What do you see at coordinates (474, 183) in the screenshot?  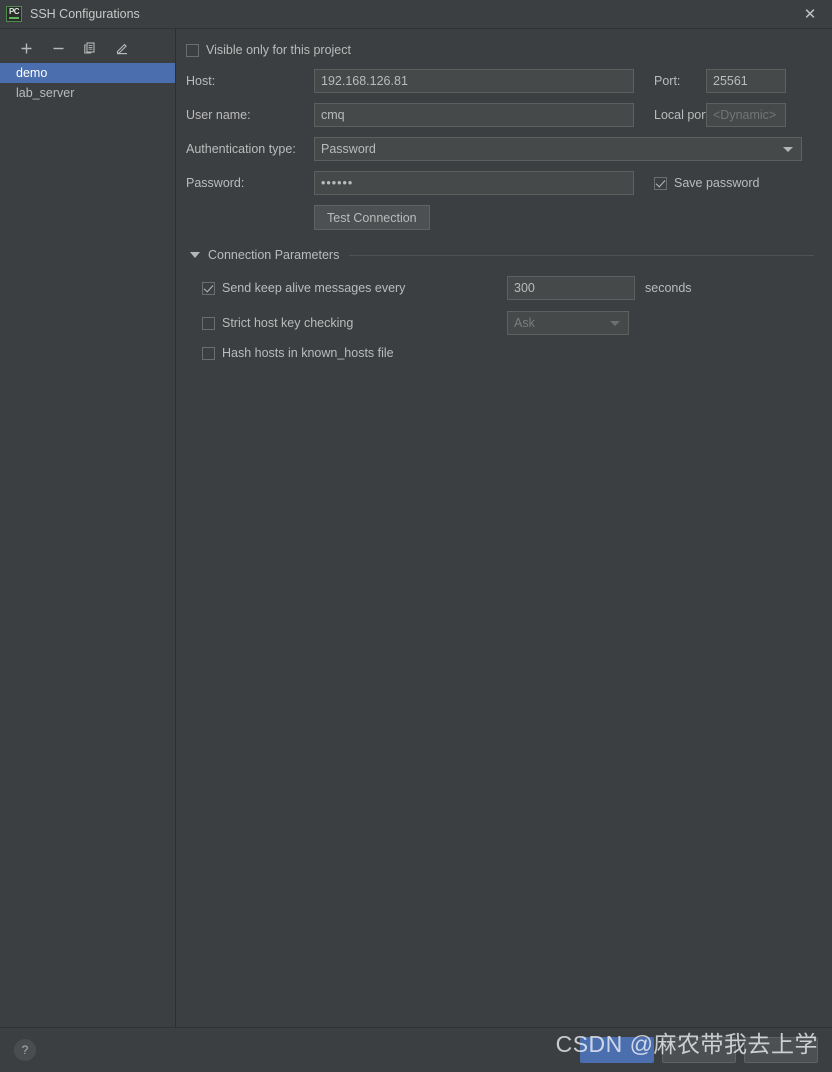 I see `password-input` at bounding box center [474, 183].